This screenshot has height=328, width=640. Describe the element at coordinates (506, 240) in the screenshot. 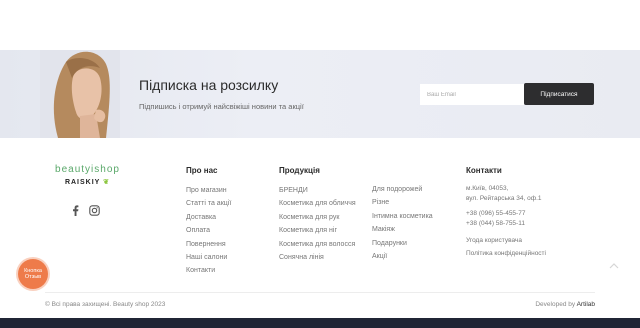

I see `user-agreement-link: Угода користувача` at that location.